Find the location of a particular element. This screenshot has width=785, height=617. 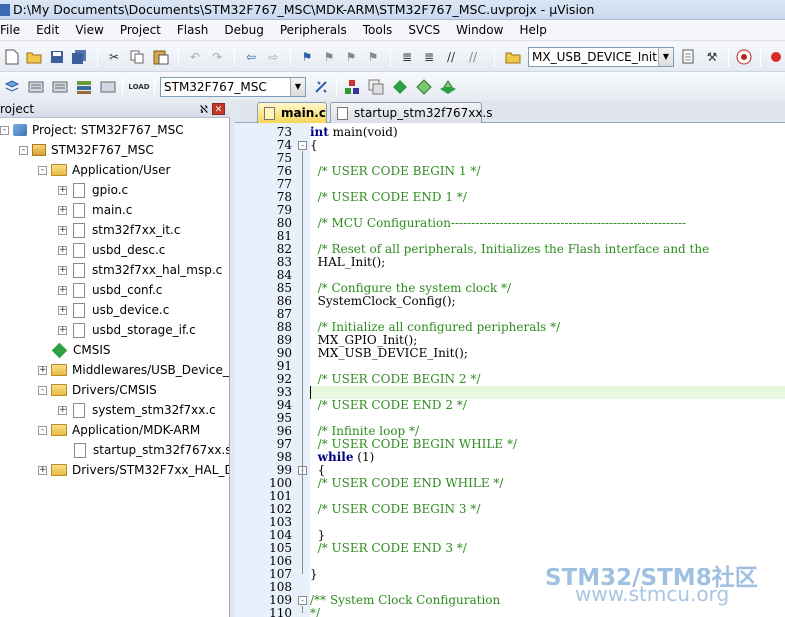

uncomment-selection-icon: // is located at coordinates (473, 57).